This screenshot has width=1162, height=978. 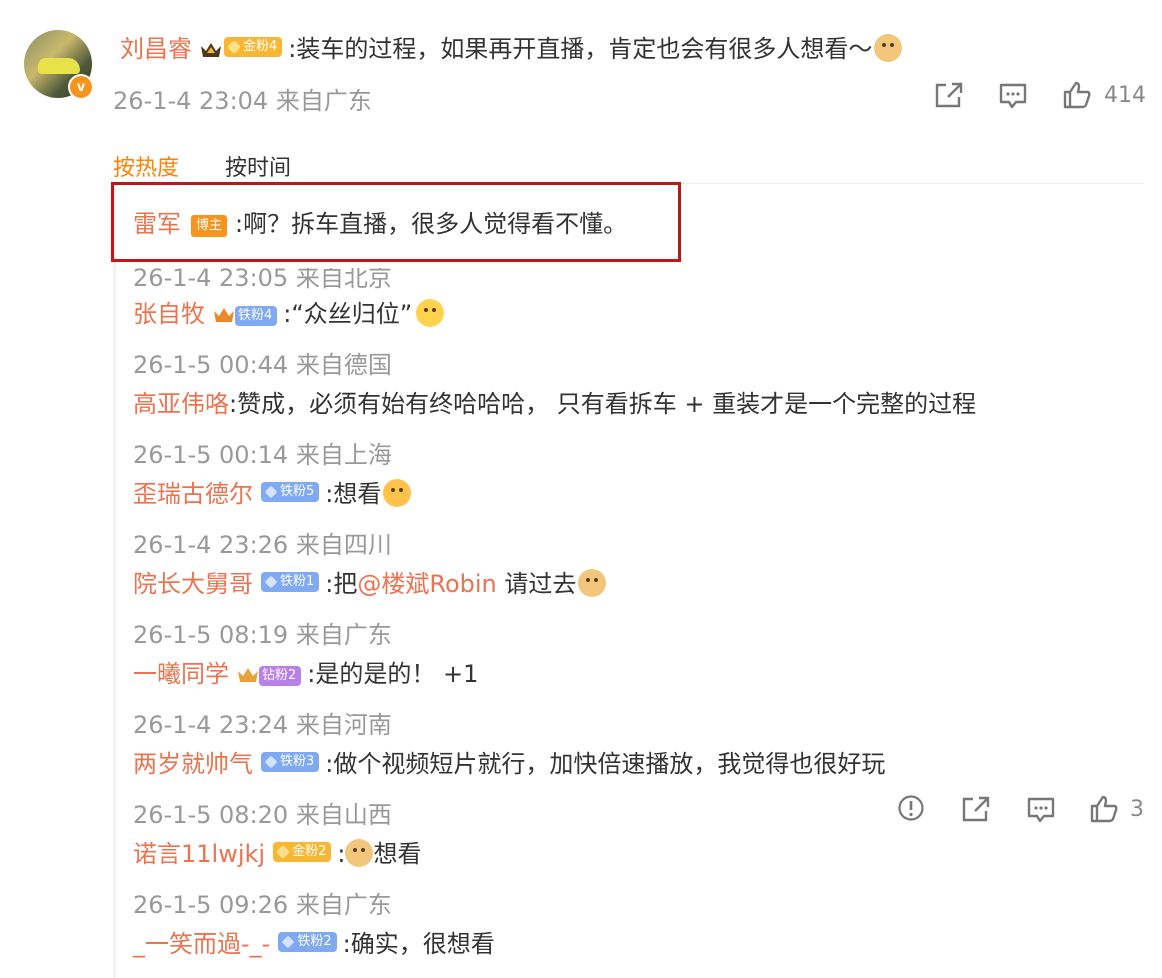 I want to click on reply-author: 两岁就帅气, so click(x=193, y=764).